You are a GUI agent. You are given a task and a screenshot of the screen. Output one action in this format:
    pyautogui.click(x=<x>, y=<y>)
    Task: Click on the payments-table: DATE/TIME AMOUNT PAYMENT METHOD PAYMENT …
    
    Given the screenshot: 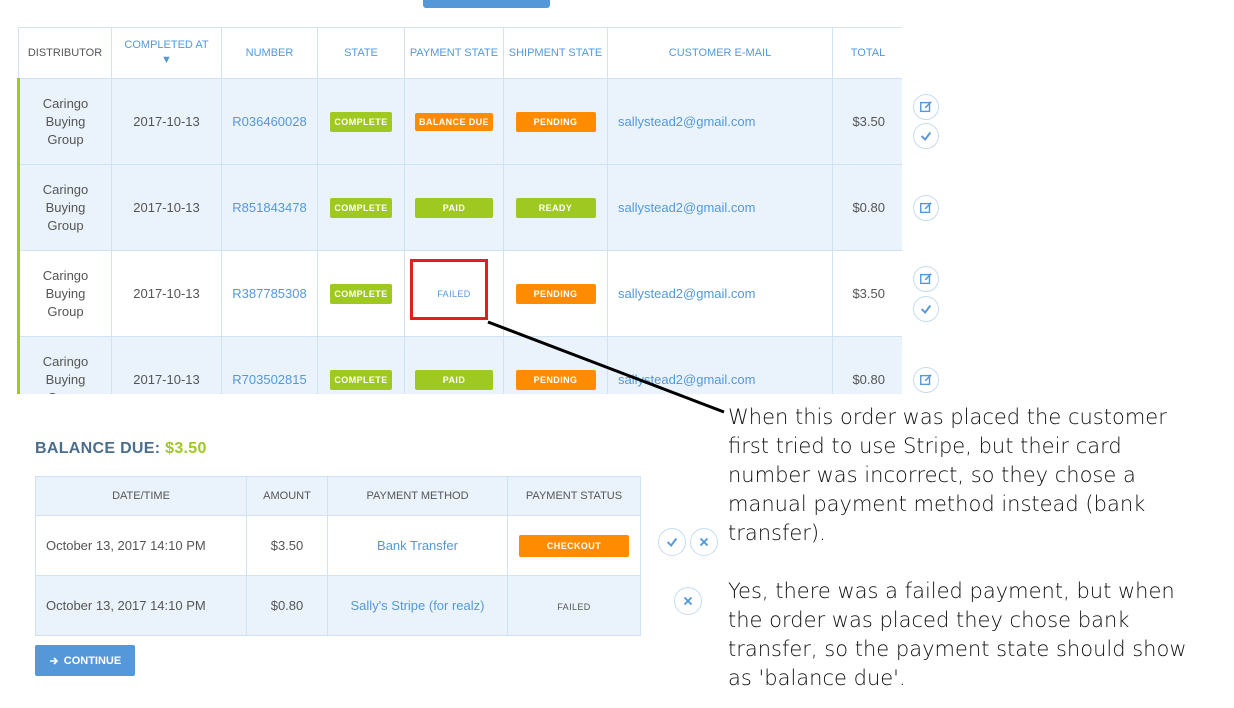 What is the action you would take?
    pyautogui.click(x=338, y=556)
    